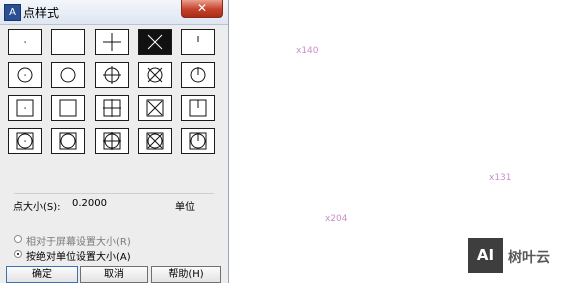 This screenshot has width=570, height=283. I want to click on square-x-icon, so click(155, 108).